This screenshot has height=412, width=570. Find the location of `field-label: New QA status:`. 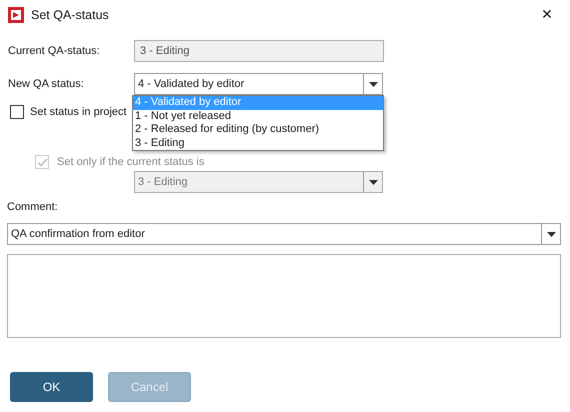

field-label: New QA status: is located at coordinates (46, 84).